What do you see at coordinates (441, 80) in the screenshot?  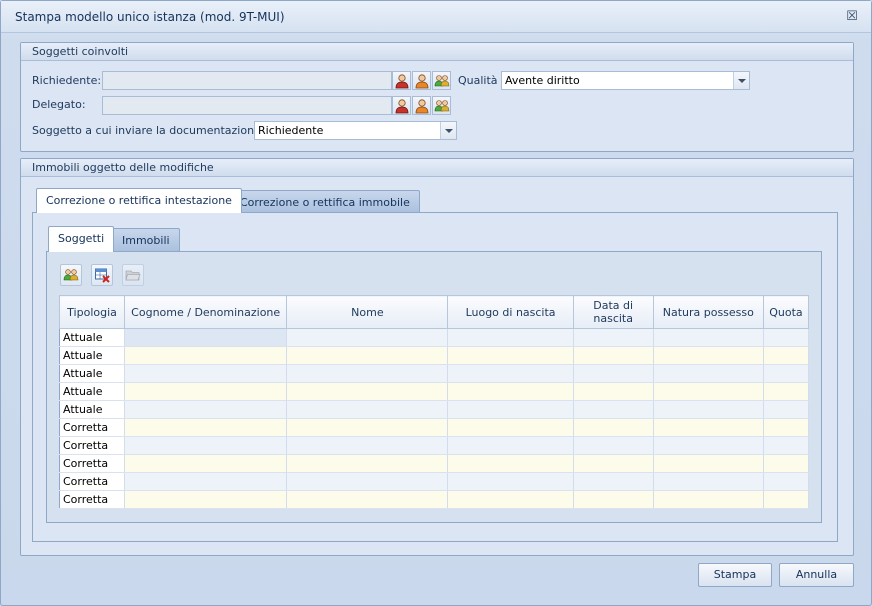 I see `richiedente-group-button` at bounding box center [441, 80].